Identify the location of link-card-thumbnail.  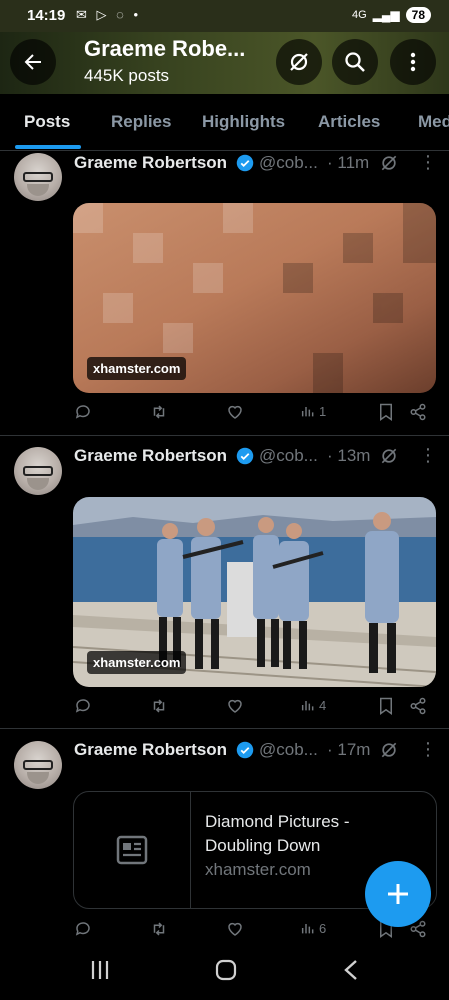
(132, 850).